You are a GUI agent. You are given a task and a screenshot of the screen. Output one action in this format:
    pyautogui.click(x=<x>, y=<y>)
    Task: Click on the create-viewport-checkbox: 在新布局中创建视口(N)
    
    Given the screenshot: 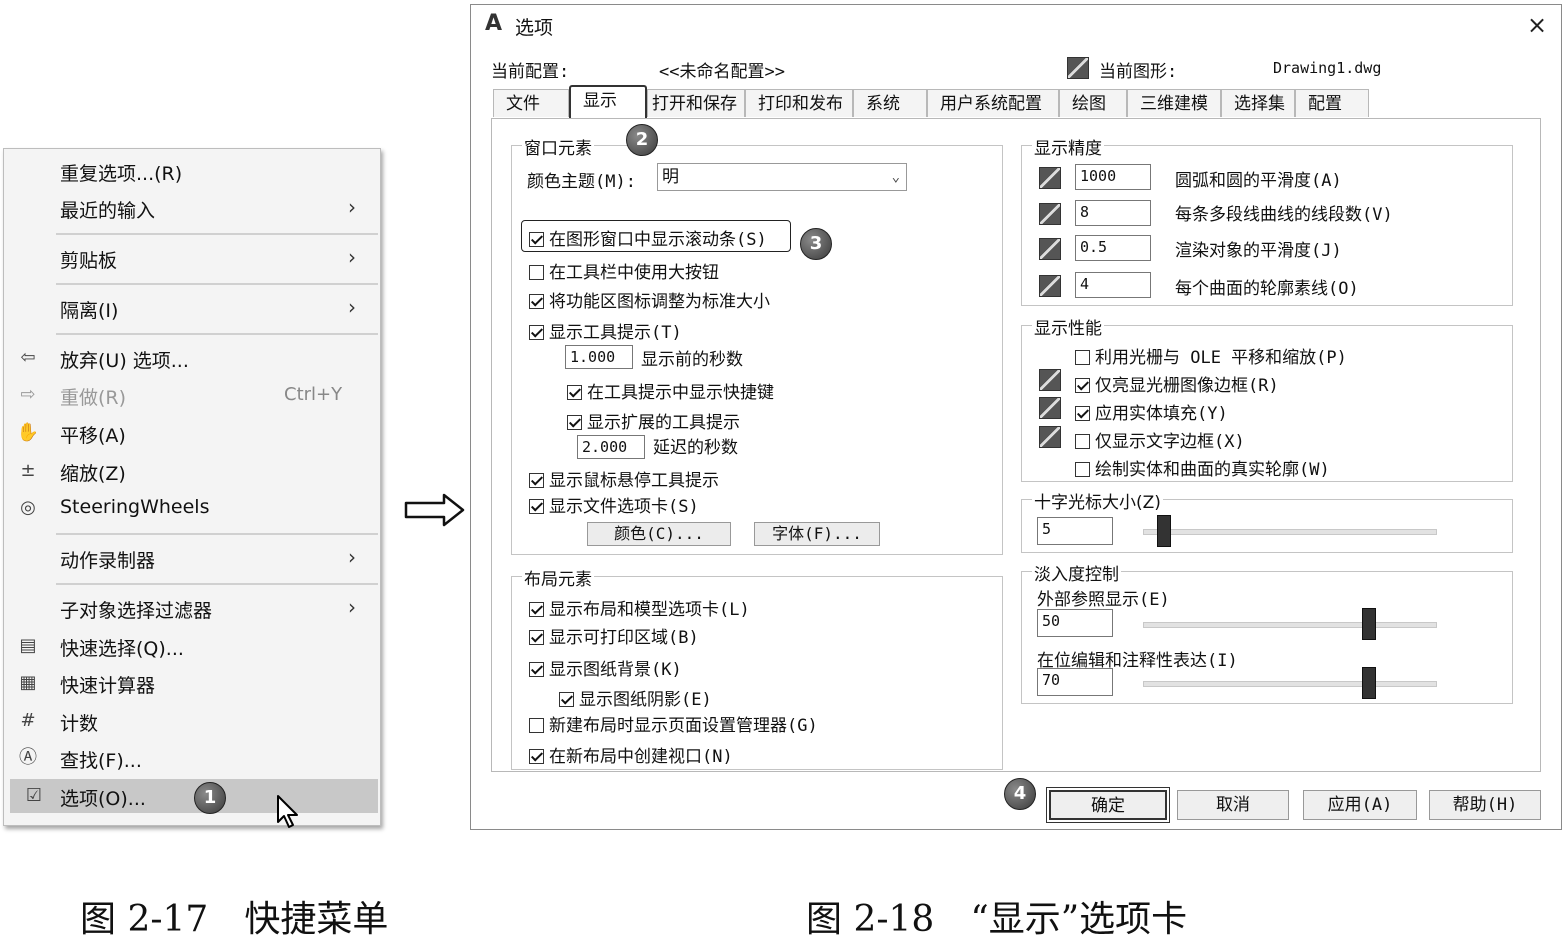 What is the action you would take?
    pyautogui.click(x=631, y=754)
    